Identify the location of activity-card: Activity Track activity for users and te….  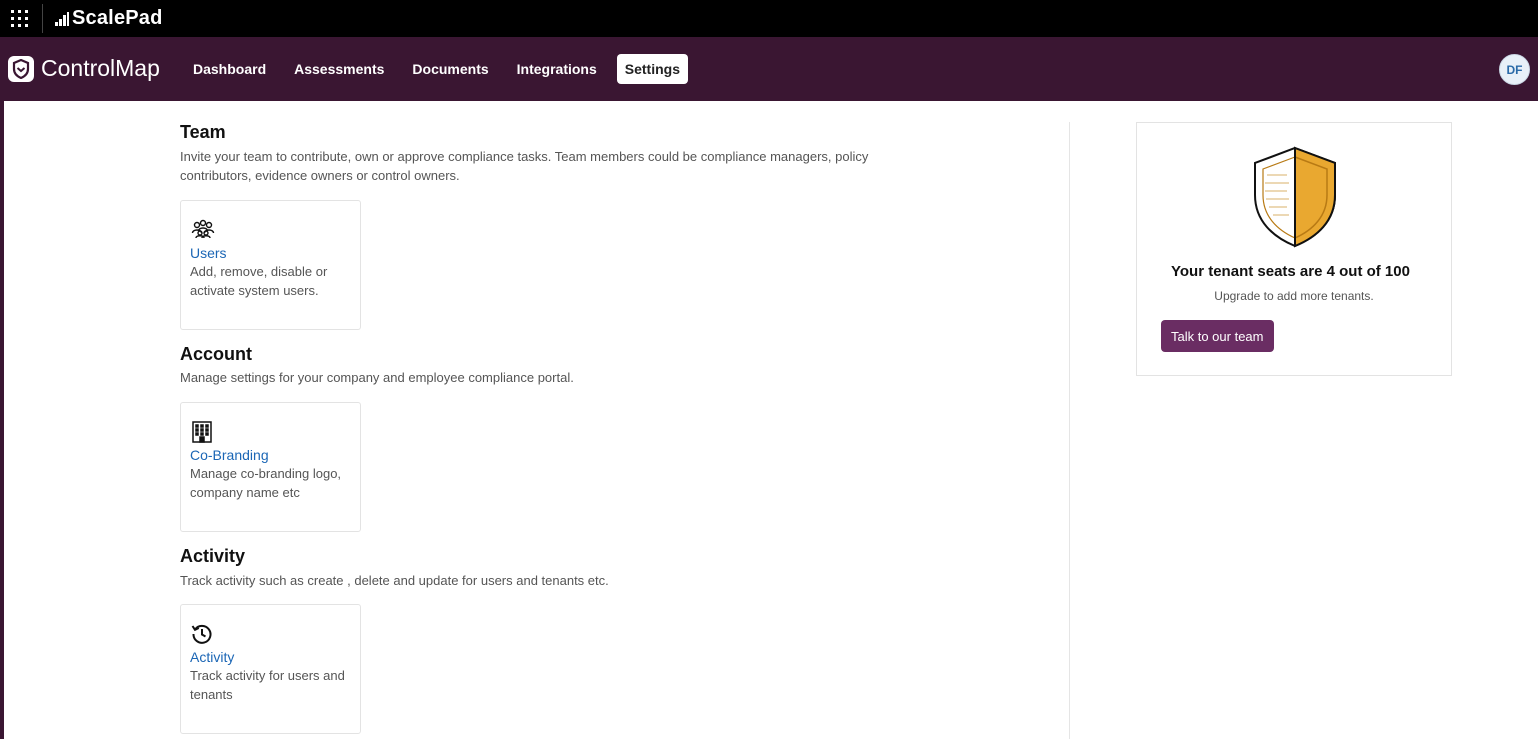
(270, 669).